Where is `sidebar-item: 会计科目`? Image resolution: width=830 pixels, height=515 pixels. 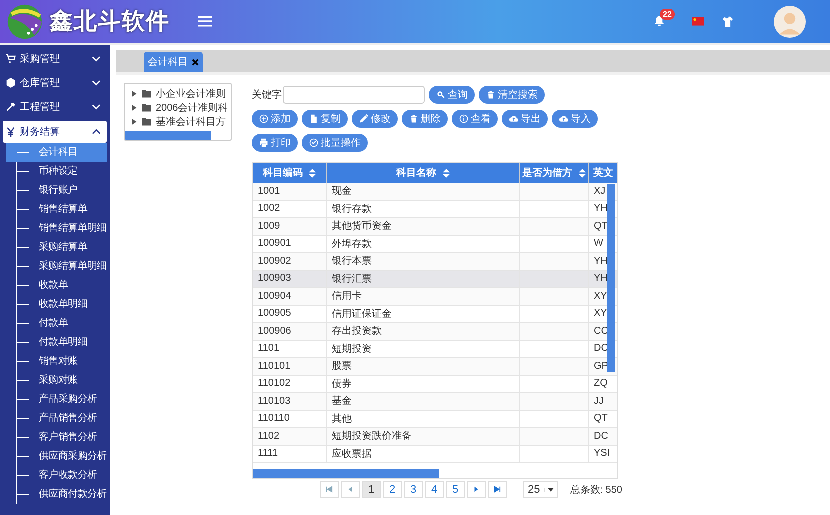
sidebar-item: 会计科目 is located at coordinates (56, 152).